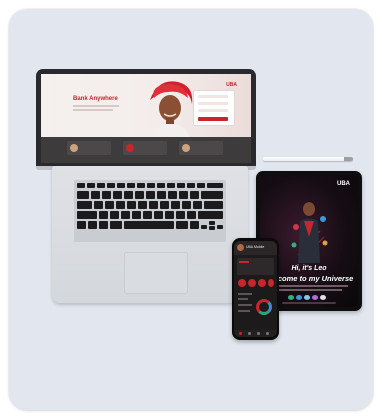 This screenshot has height=419, width=382. I want to click on spacebar, so click(149, 225).